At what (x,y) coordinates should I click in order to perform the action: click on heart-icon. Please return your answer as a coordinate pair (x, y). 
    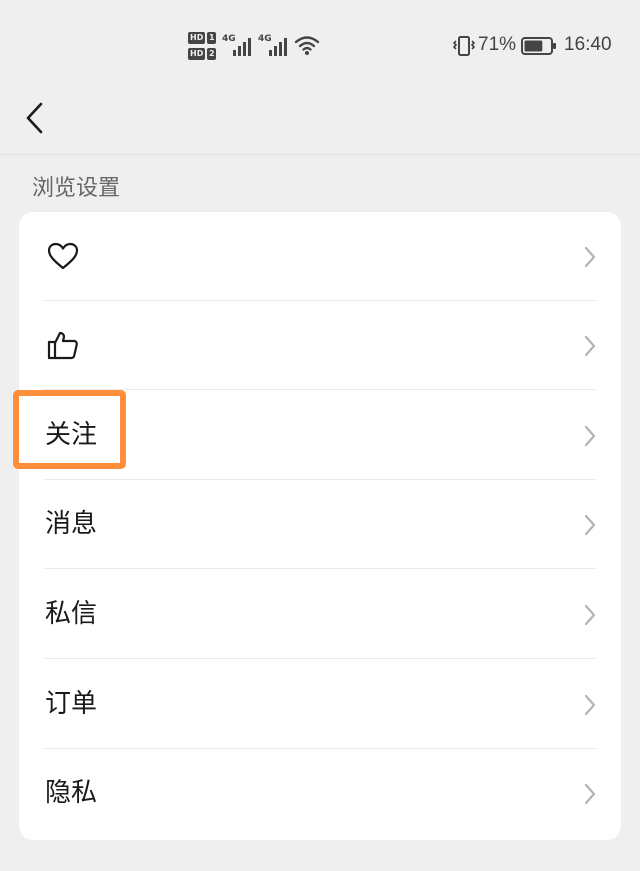
    Looking at the image, I should click on (63, 256).